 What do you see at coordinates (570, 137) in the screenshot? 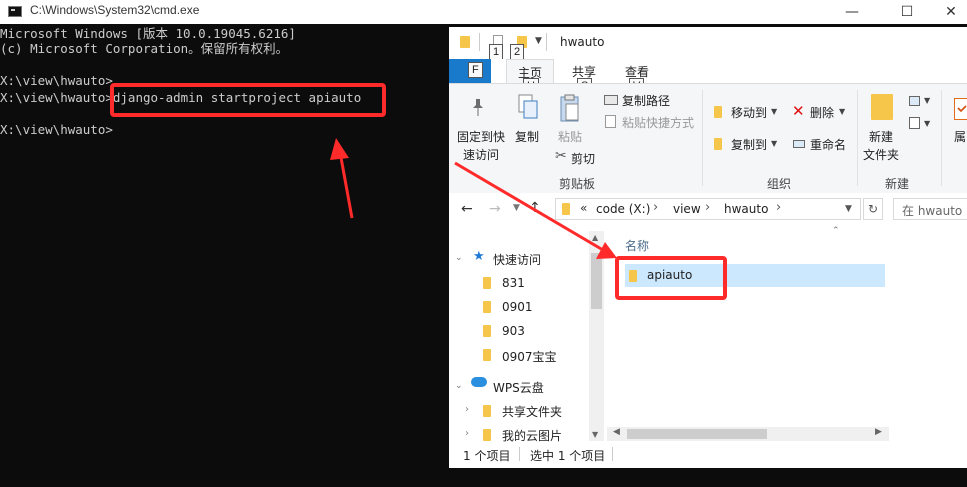
I see `paste-label: 粘贴` at bounding box center [570, 137].